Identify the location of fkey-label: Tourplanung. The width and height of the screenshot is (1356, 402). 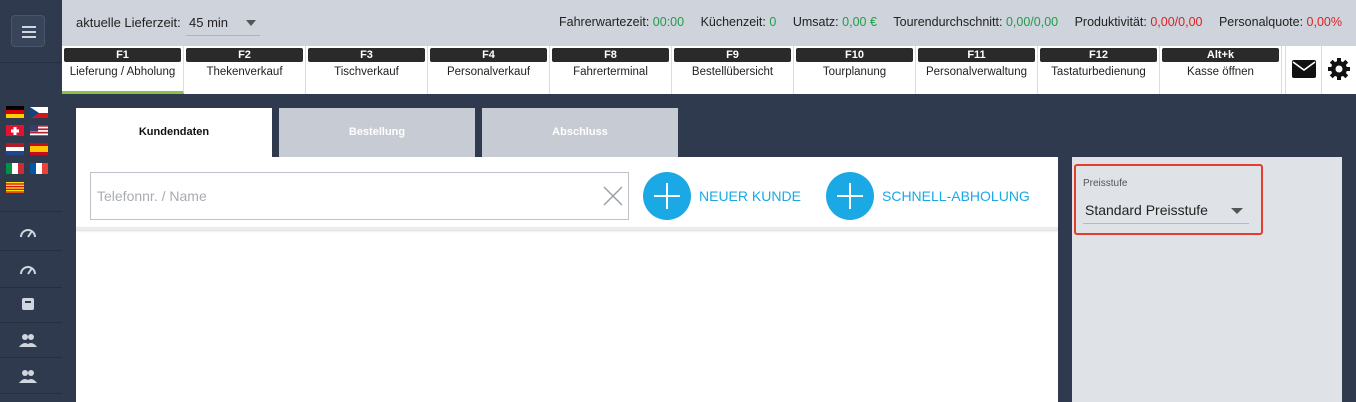
(854, 72).